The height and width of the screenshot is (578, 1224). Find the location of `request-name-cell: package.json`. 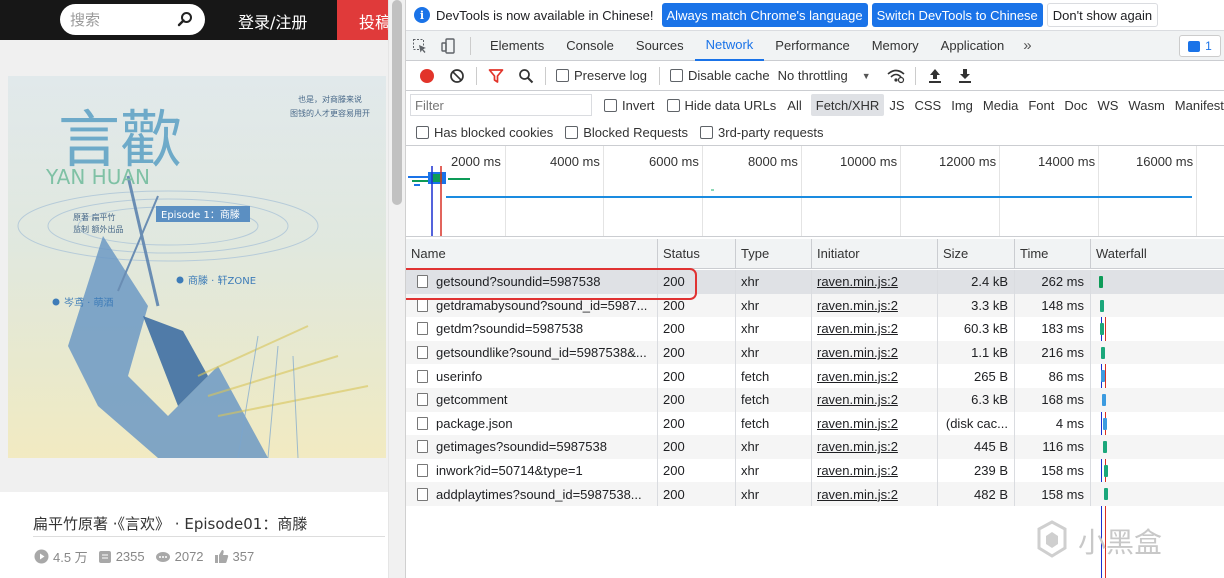

request-name-cell: package.json is located at coordinates (532, 423).